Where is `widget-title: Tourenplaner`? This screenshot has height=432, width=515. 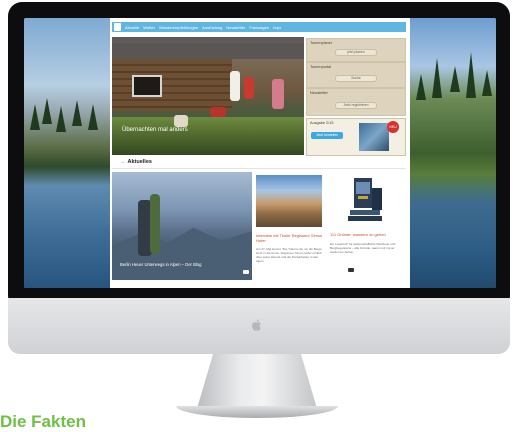 widget-title: Tourenplaner is located at coordinates (321, 43).